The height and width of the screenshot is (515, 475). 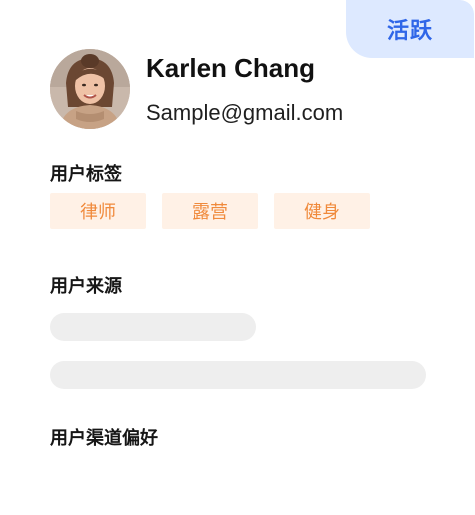 I want to click on avatar, so click(x=90, y=89).